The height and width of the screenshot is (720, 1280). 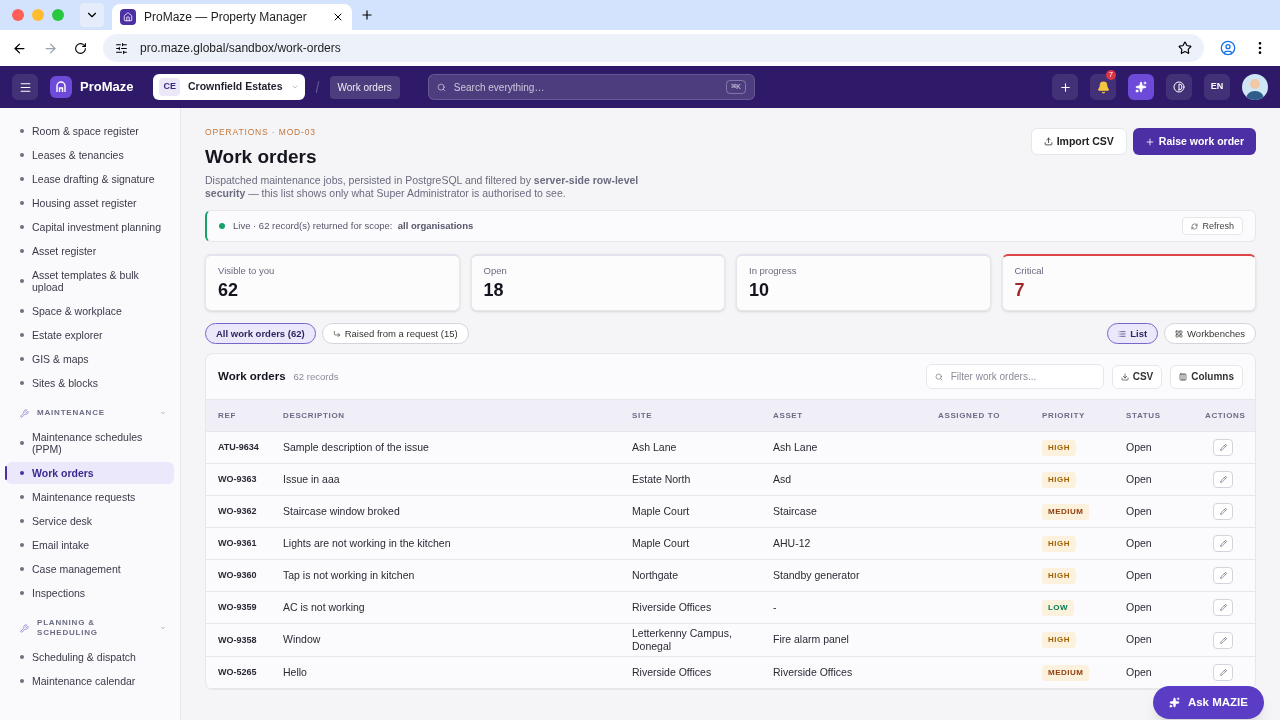 What do you see at coordinates (252, 377) in the screenshot?
I see `table-title: Work orders` at bounding box center [252, 377].